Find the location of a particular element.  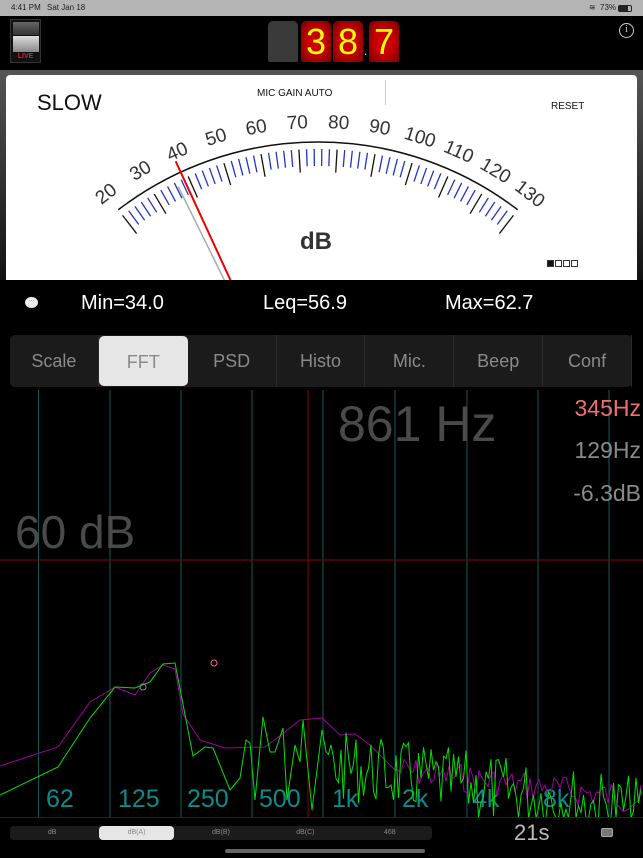

tab-histo: Histo is located at coordinates (321, 361).